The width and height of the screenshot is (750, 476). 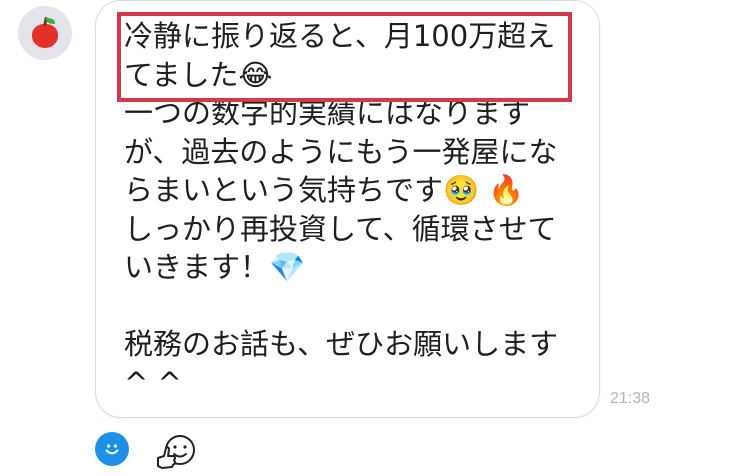 What do you see at coordinates (341, 151) in the screenshot?
I see `message-line: が、過去のようにもう一発屋にな` at bounding box center [341, 151].